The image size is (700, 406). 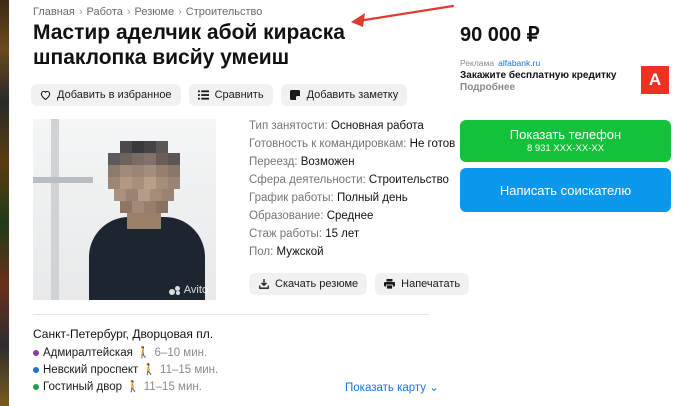 What do you see at coordinates (487, 87) in the screenshot?
I see `ad-more-link: Подробнее` at bounding box center [487, 87].